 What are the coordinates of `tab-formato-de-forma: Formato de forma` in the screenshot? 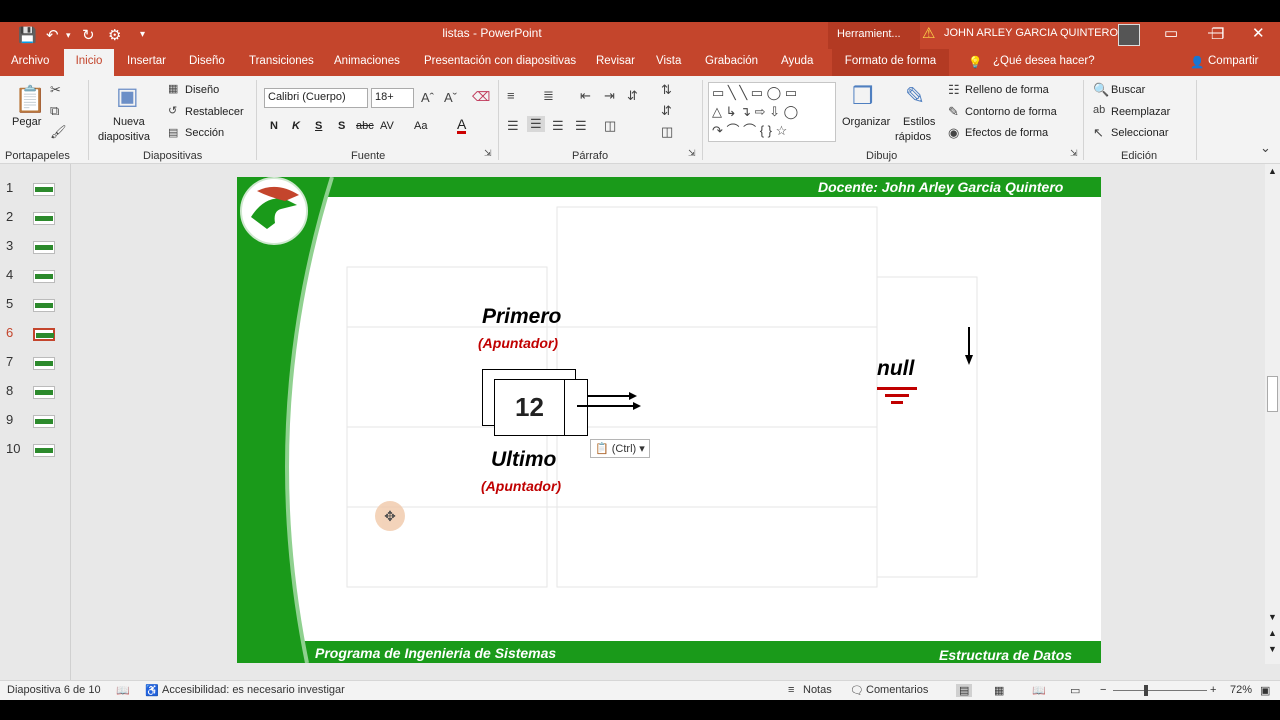 It's located at (890, 62).